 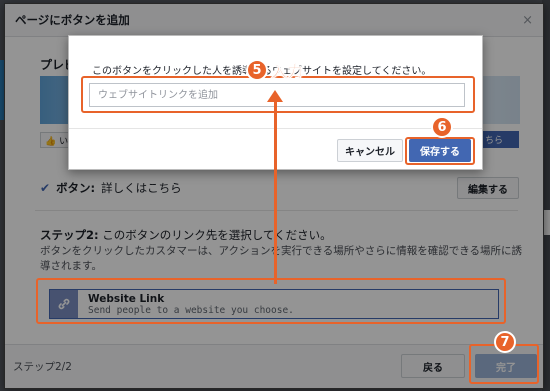 What do you see at coordinates (275, 191) in the screenshot?
I see `arrow-line` at bounding box center [275, 191].